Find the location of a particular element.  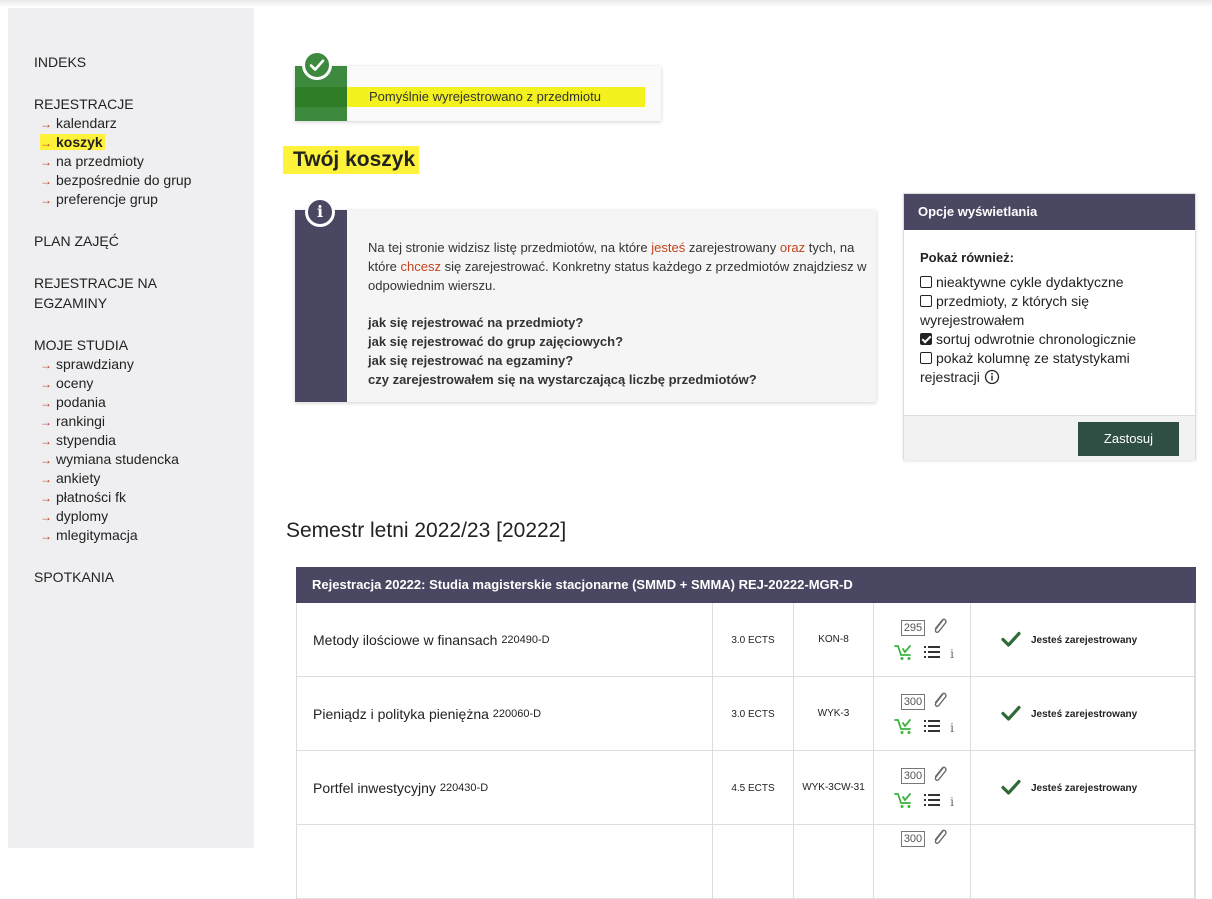

option-item: sortuj odwrotnie chronologicznie is located at coordinates (1050, 339).